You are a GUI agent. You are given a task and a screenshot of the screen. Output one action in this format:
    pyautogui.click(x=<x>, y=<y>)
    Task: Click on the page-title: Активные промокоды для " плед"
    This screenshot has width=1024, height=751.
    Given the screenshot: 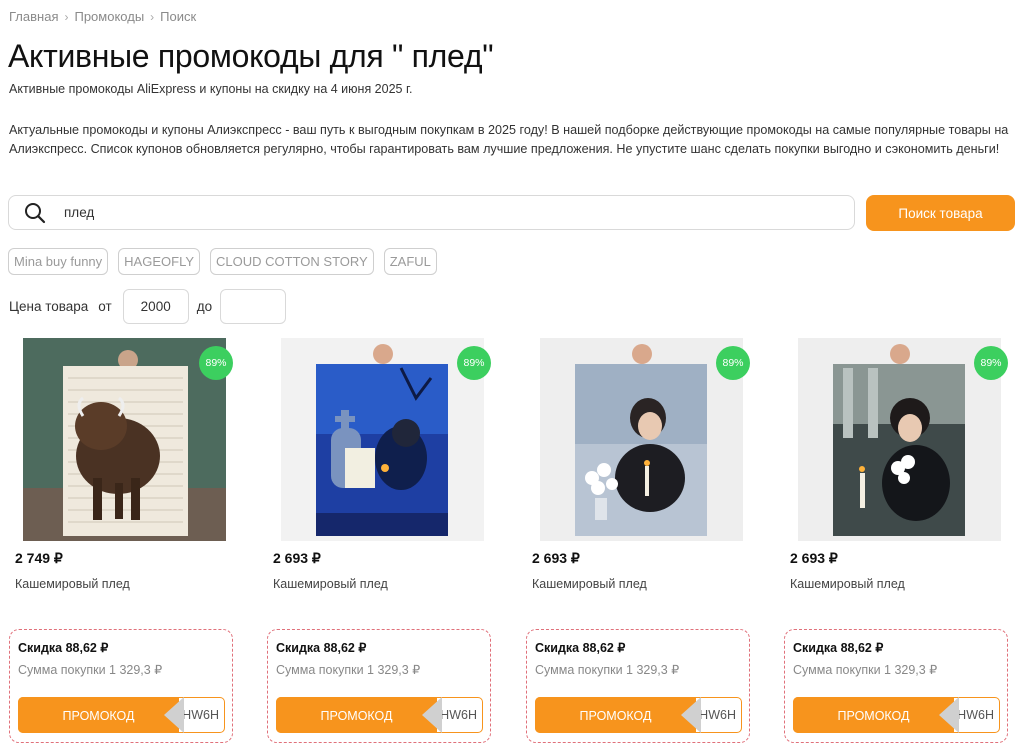 What is the action you would take?
    pyautogui.click(x=251, y=56)
    